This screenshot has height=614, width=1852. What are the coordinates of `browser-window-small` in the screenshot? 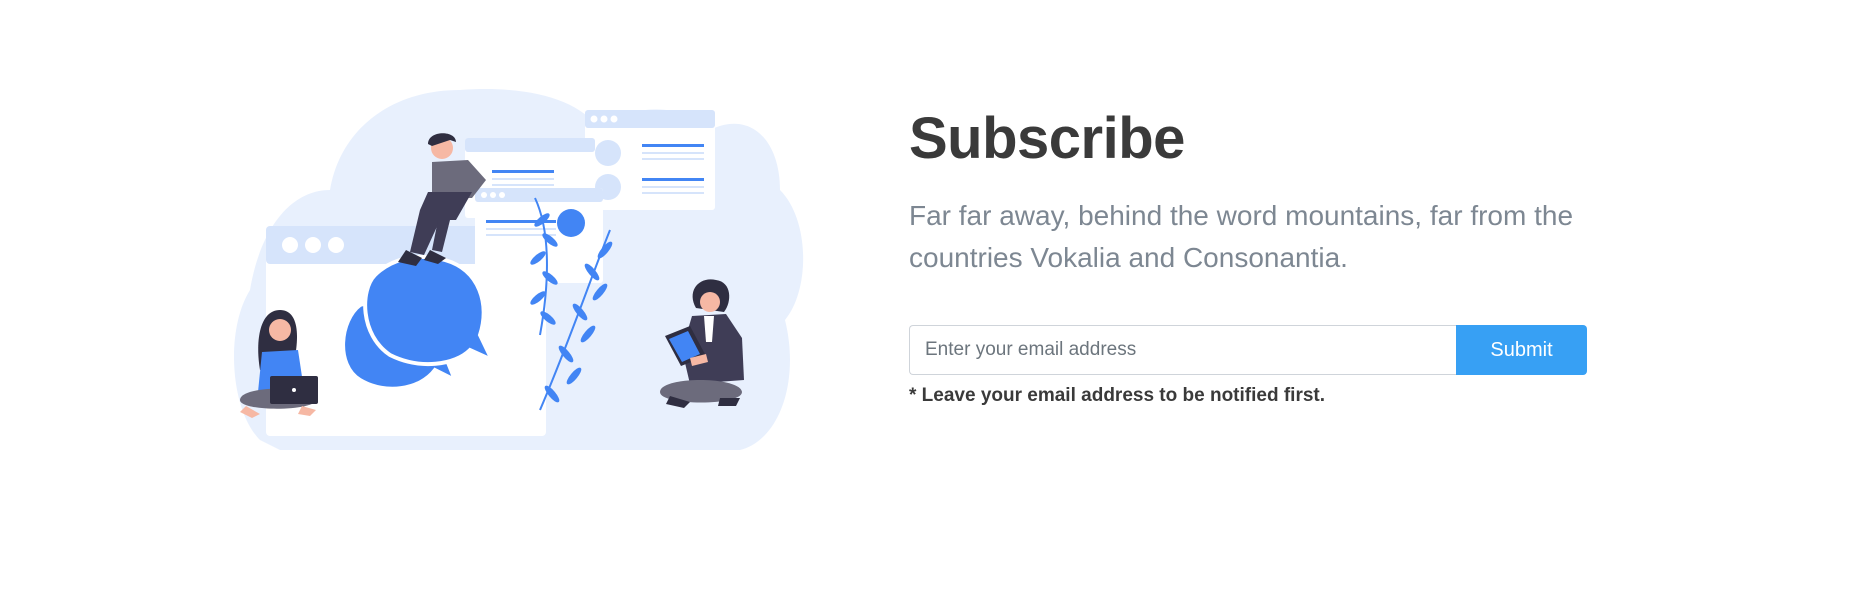 It's located at (539, 235).